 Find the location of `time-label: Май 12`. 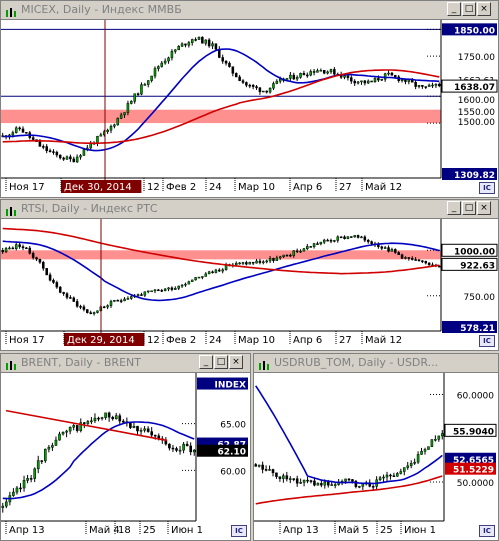

time-label: Май 12 is located at coordinates (383, 340).